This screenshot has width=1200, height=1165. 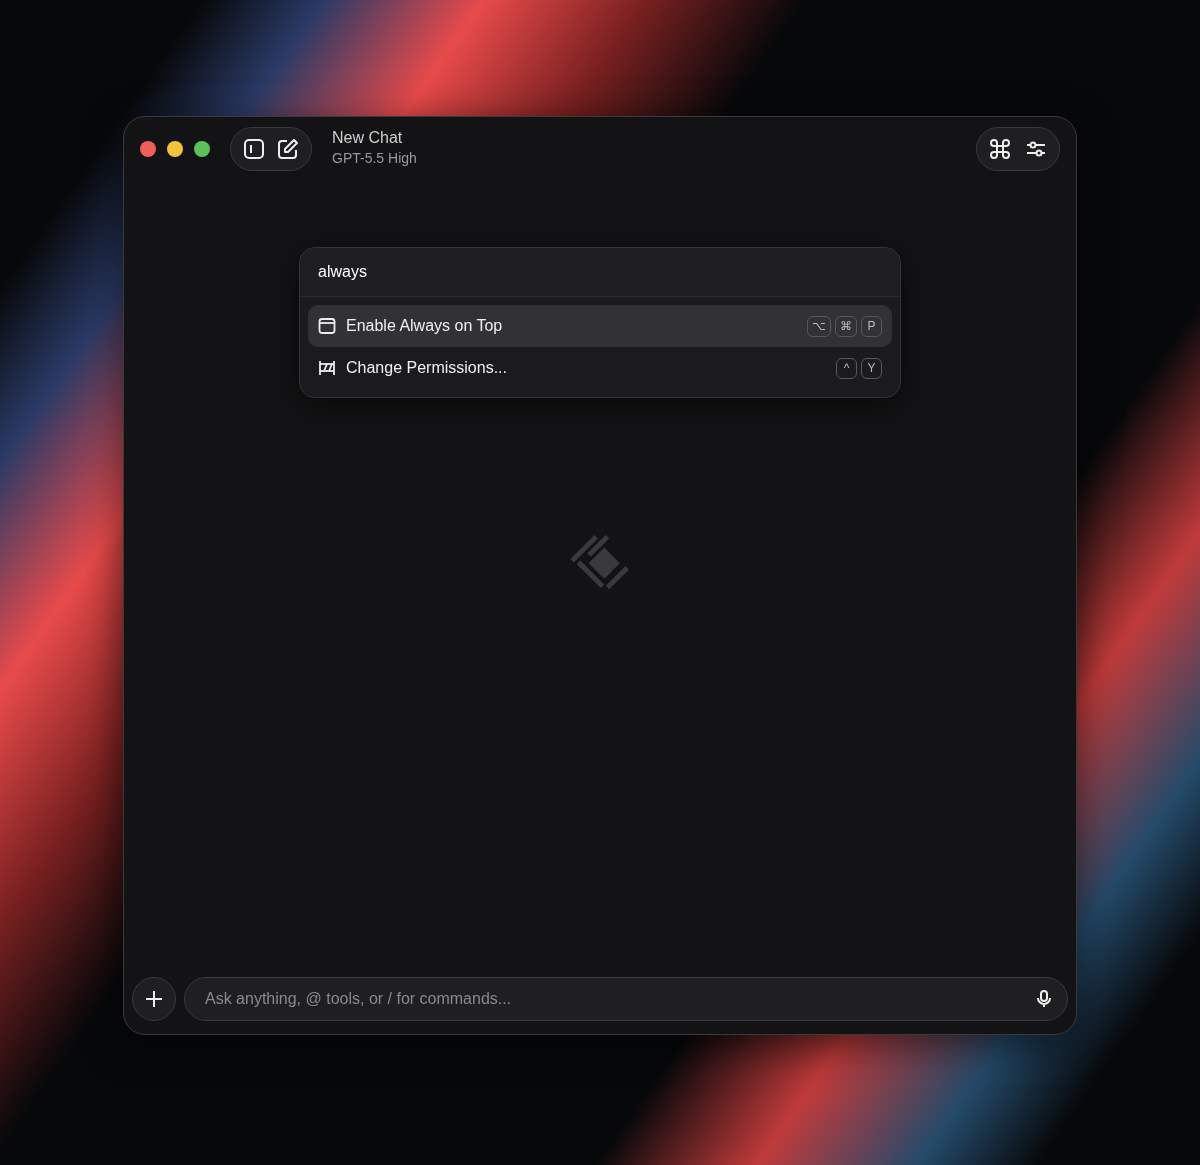 I want to click on shortcut-key: ^, so click(x=846, y=368).